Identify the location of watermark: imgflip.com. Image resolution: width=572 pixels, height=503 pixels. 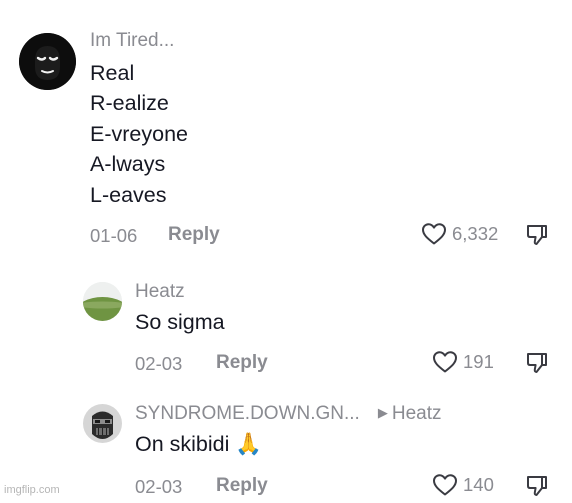
(32, 490).